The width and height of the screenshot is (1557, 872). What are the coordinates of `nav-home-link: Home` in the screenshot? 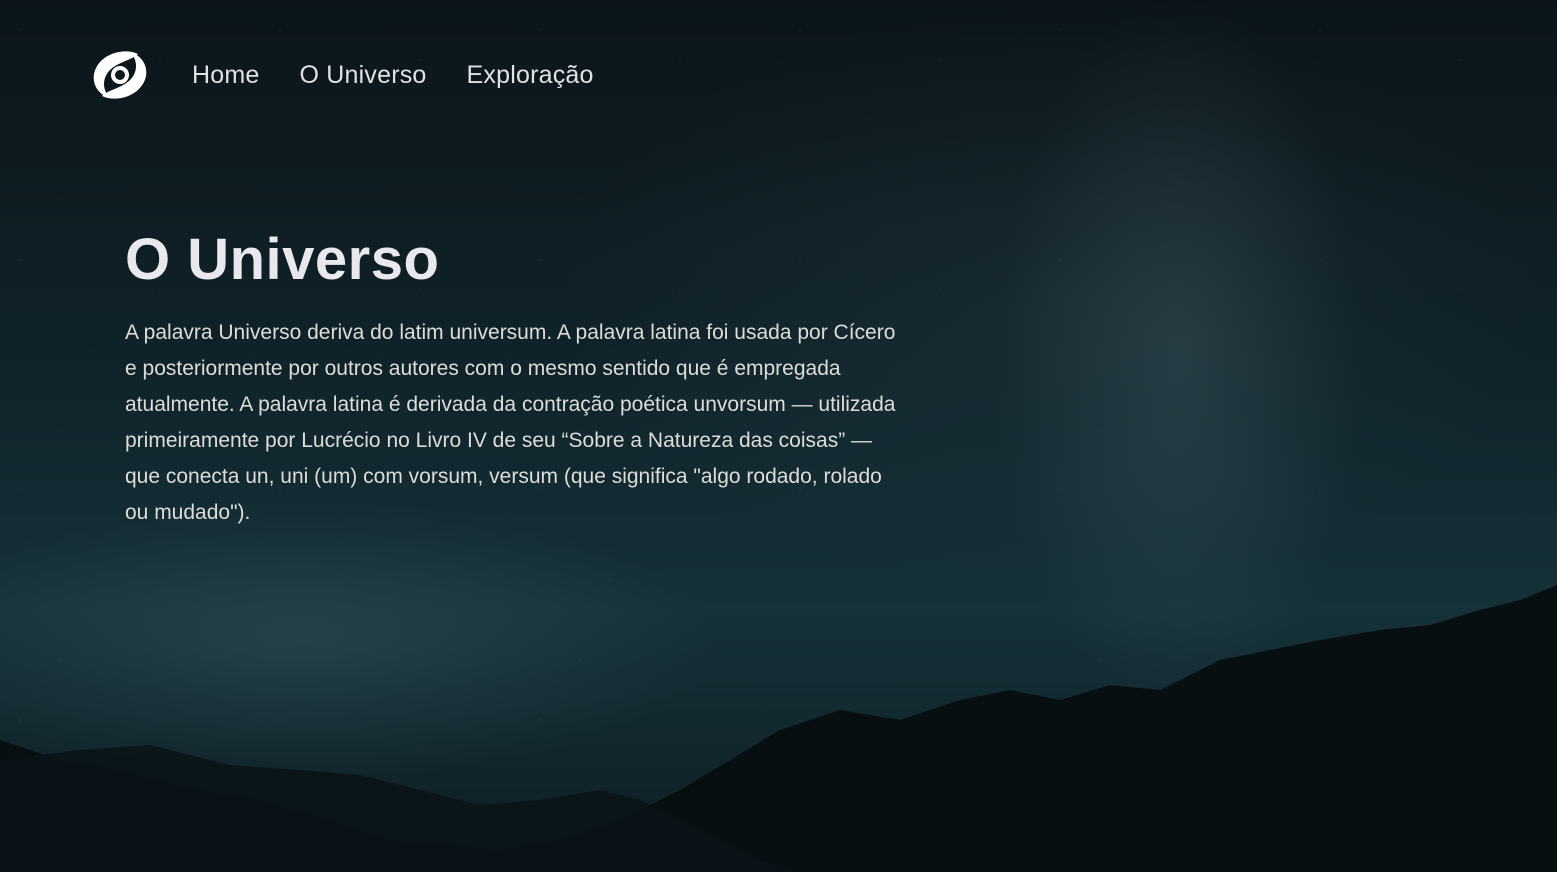 It's located at (226, 75).